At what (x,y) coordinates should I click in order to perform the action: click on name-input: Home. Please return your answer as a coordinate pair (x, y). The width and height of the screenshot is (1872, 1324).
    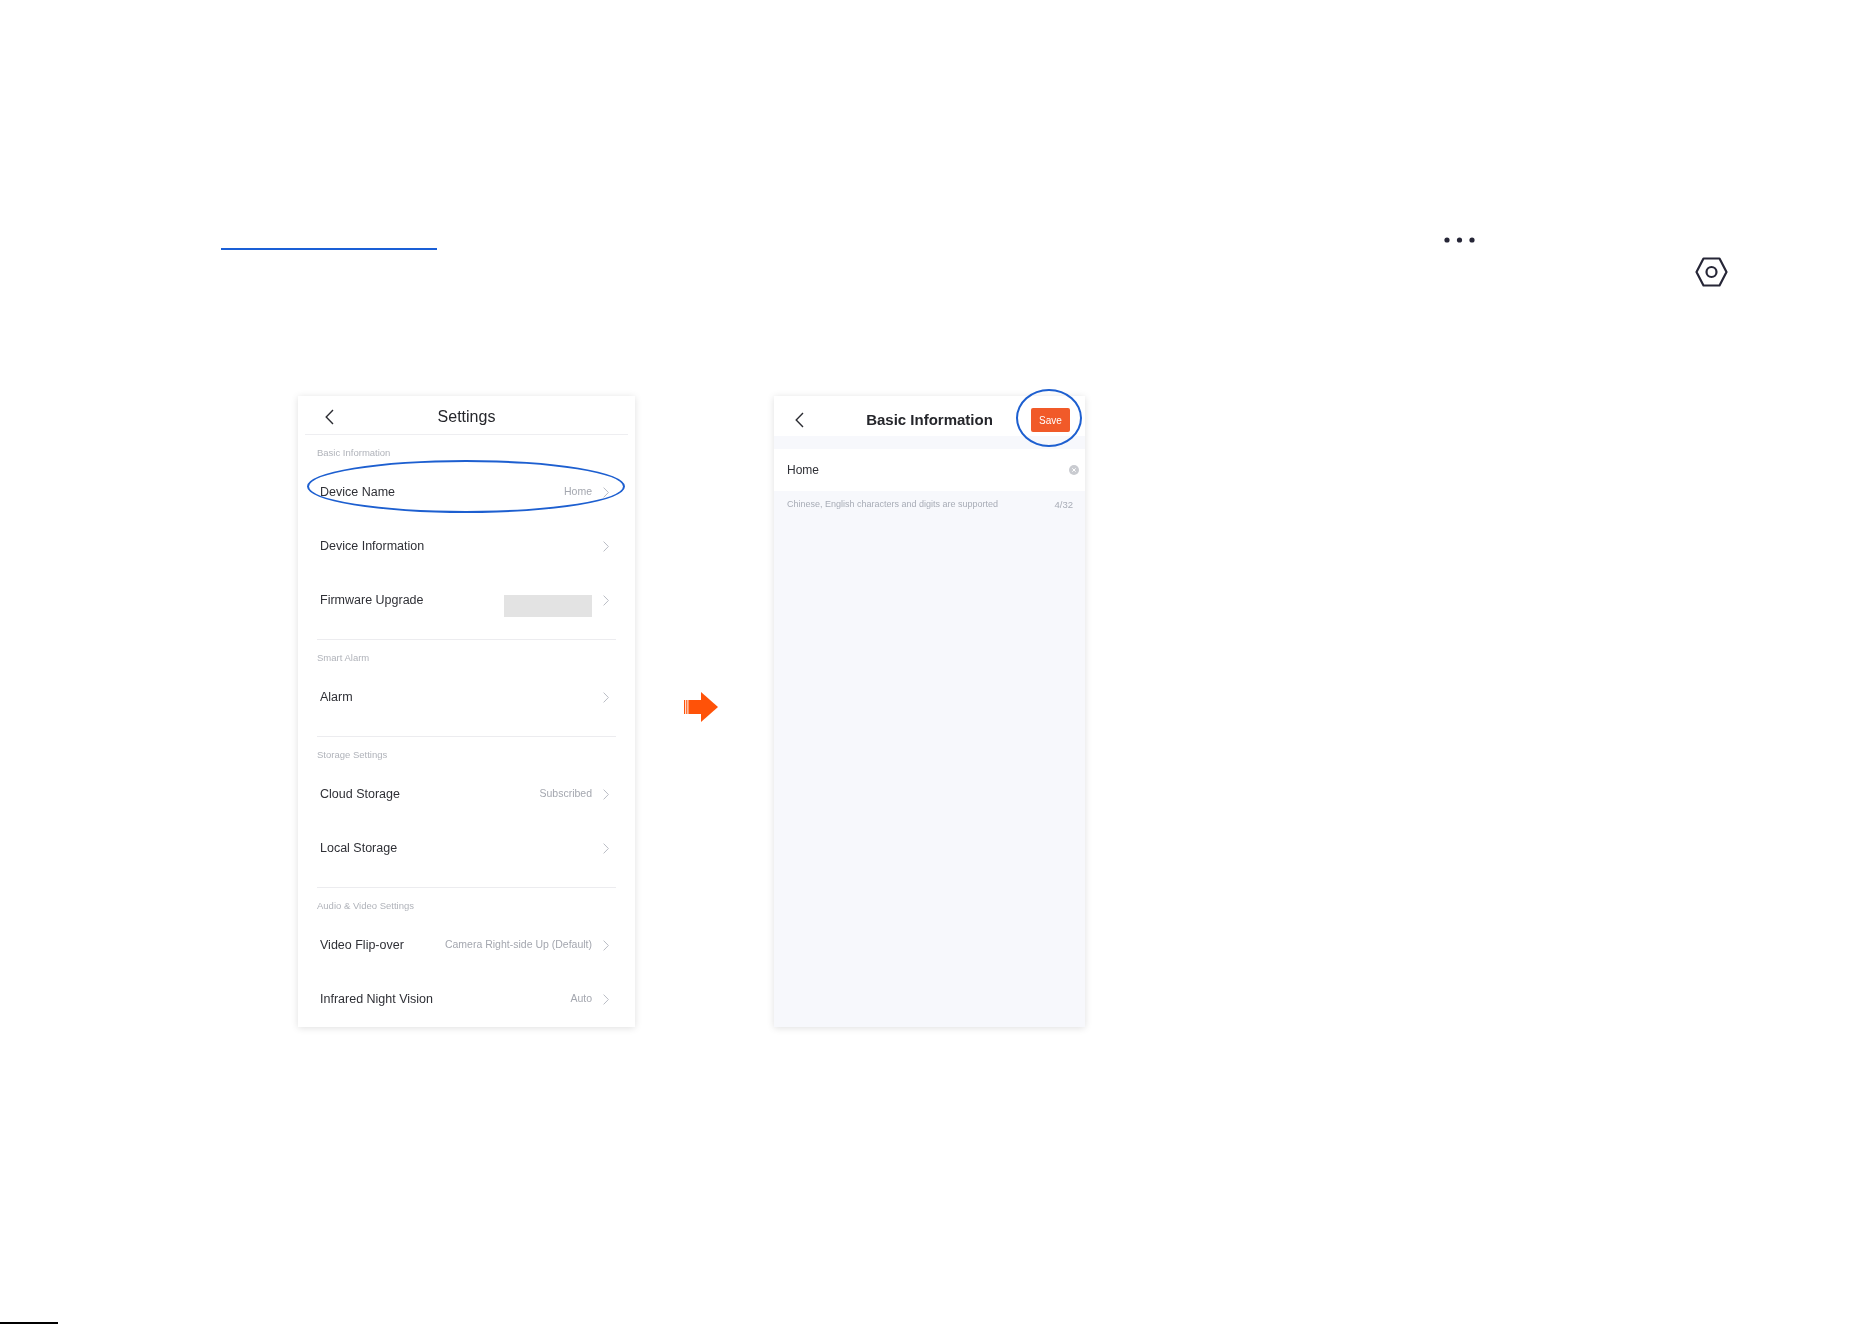
    Looking at the image, I should click on (929, 470).